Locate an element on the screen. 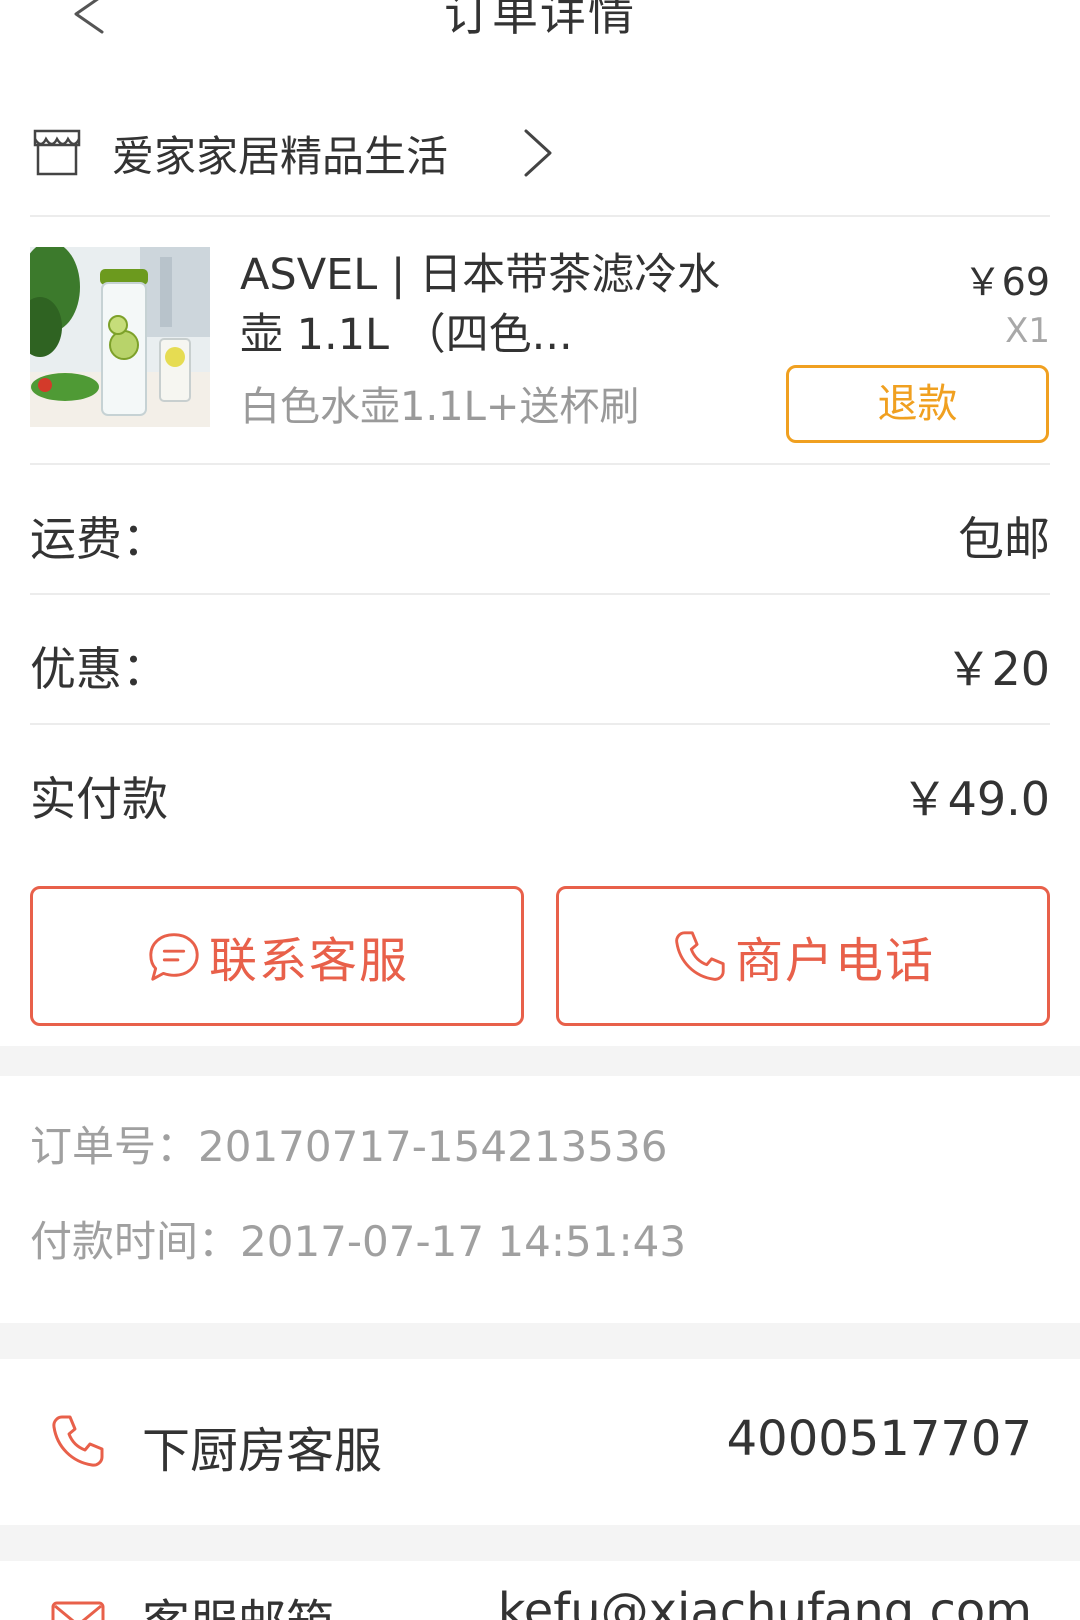 Image resolution: width=1080 pixels, height=1620 pixels. shop-row: 爱家家居精品生活 is located at coordinates (540, 160).